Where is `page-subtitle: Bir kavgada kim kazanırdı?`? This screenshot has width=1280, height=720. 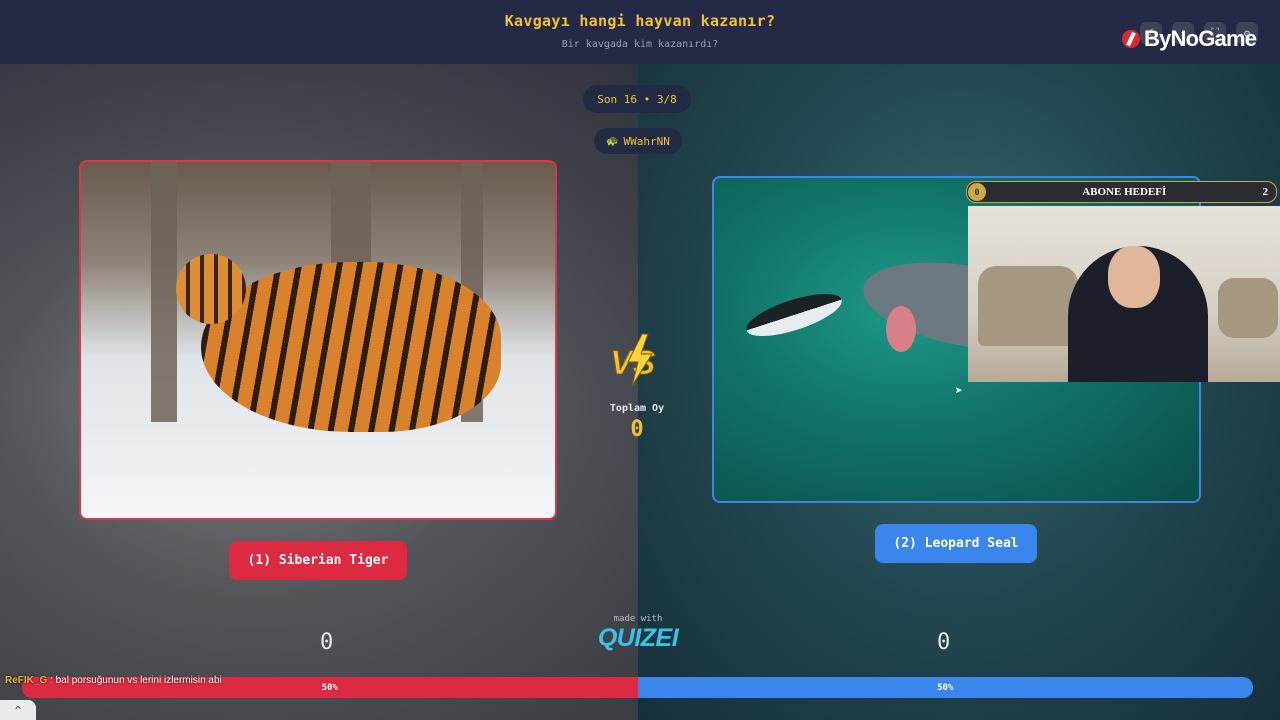
page-subtitle: Bir kavgada kim kazanırdı? is located at coordinates (640, 44).